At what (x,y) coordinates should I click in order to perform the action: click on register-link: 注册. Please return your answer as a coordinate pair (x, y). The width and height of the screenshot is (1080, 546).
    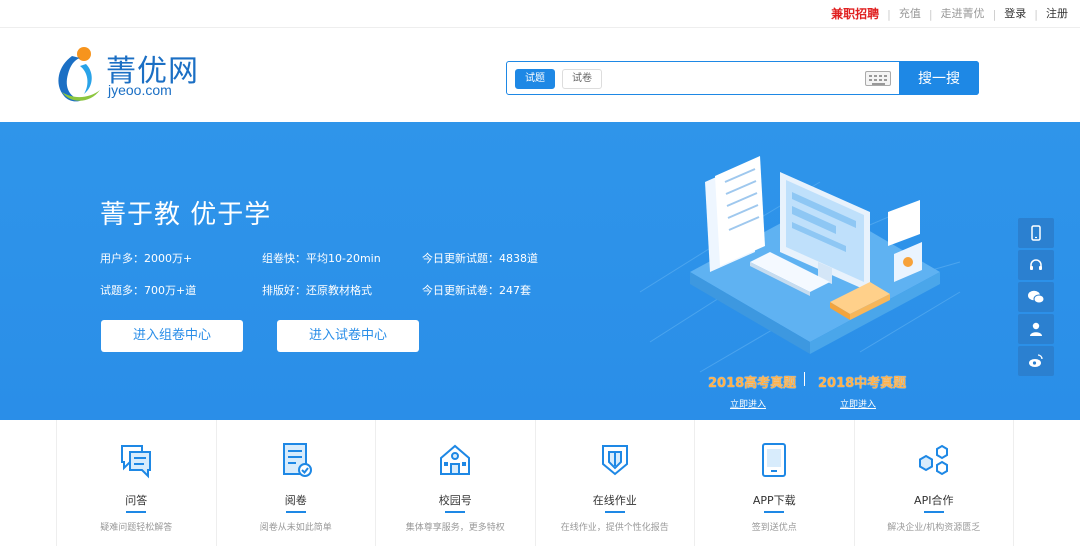
    Looking at the image, I should click on (1057, 14).